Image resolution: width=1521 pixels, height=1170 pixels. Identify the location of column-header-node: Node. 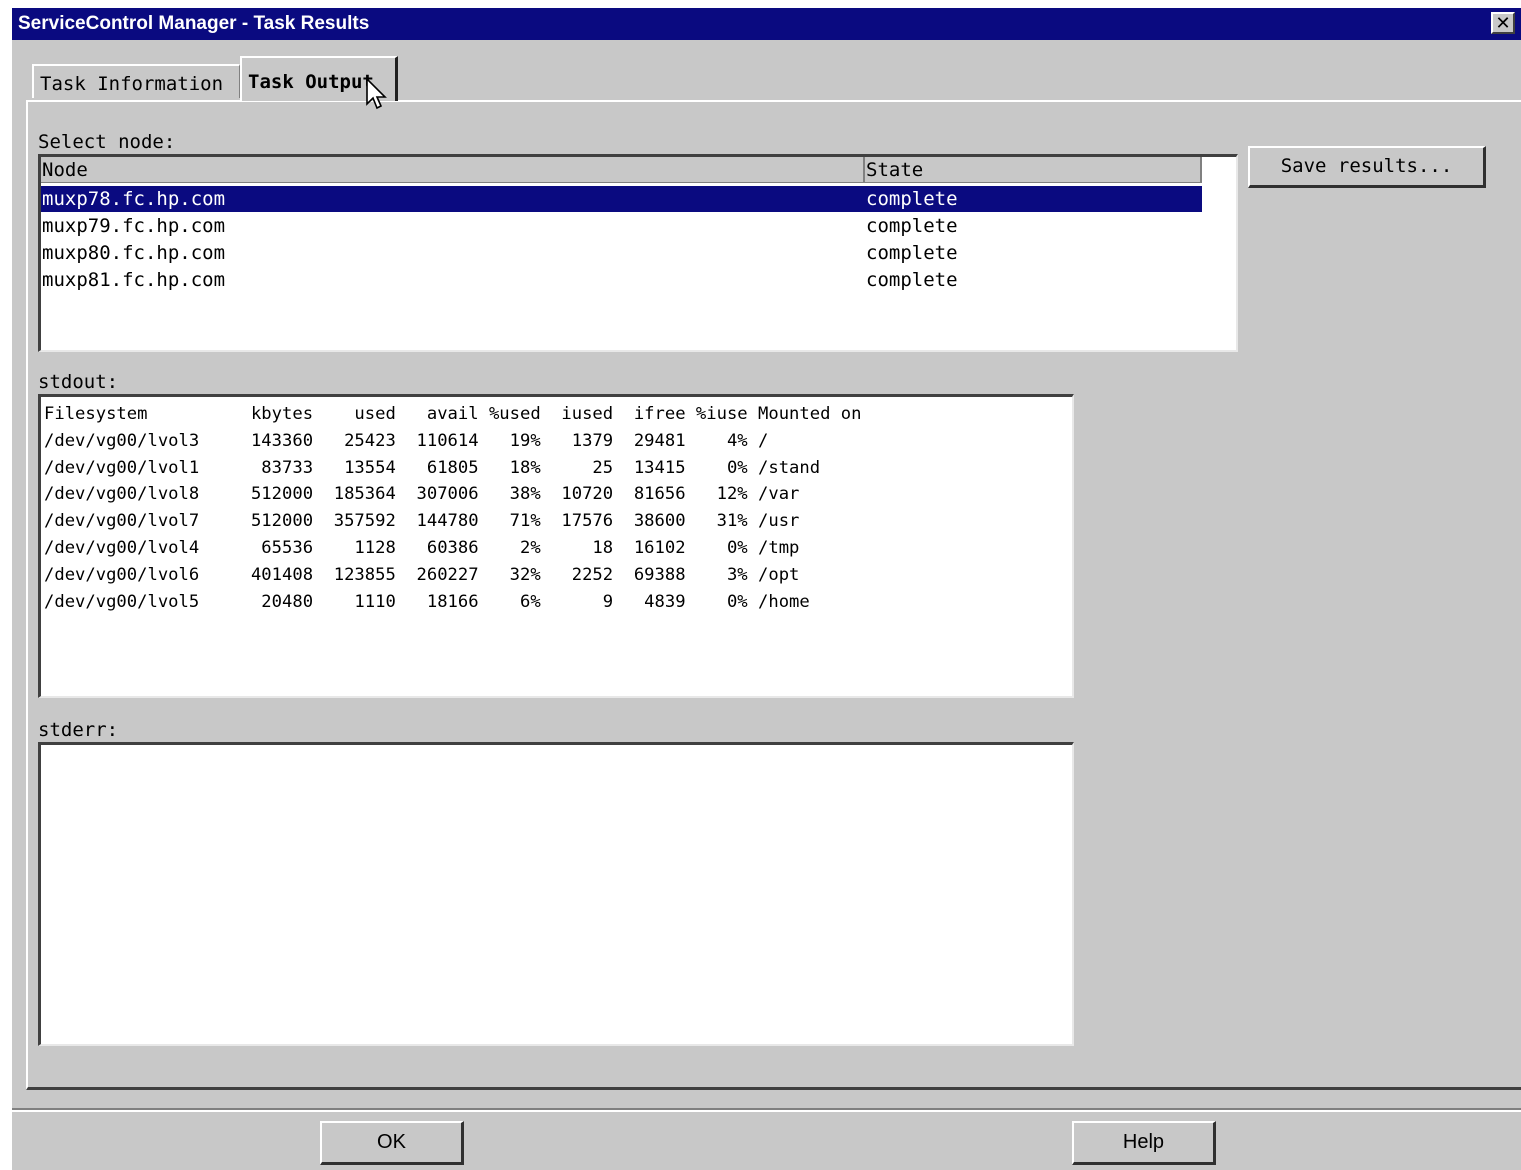
(453, 170).